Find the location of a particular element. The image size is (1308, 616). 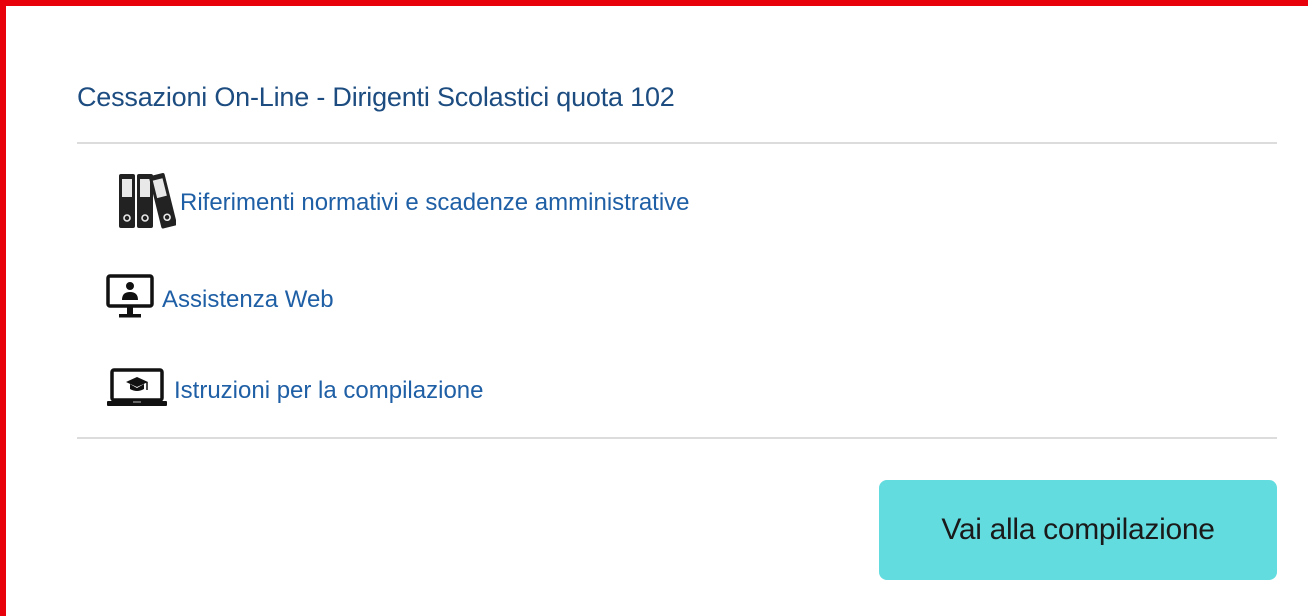

divider-bottom is located at coordinates (677, 438).